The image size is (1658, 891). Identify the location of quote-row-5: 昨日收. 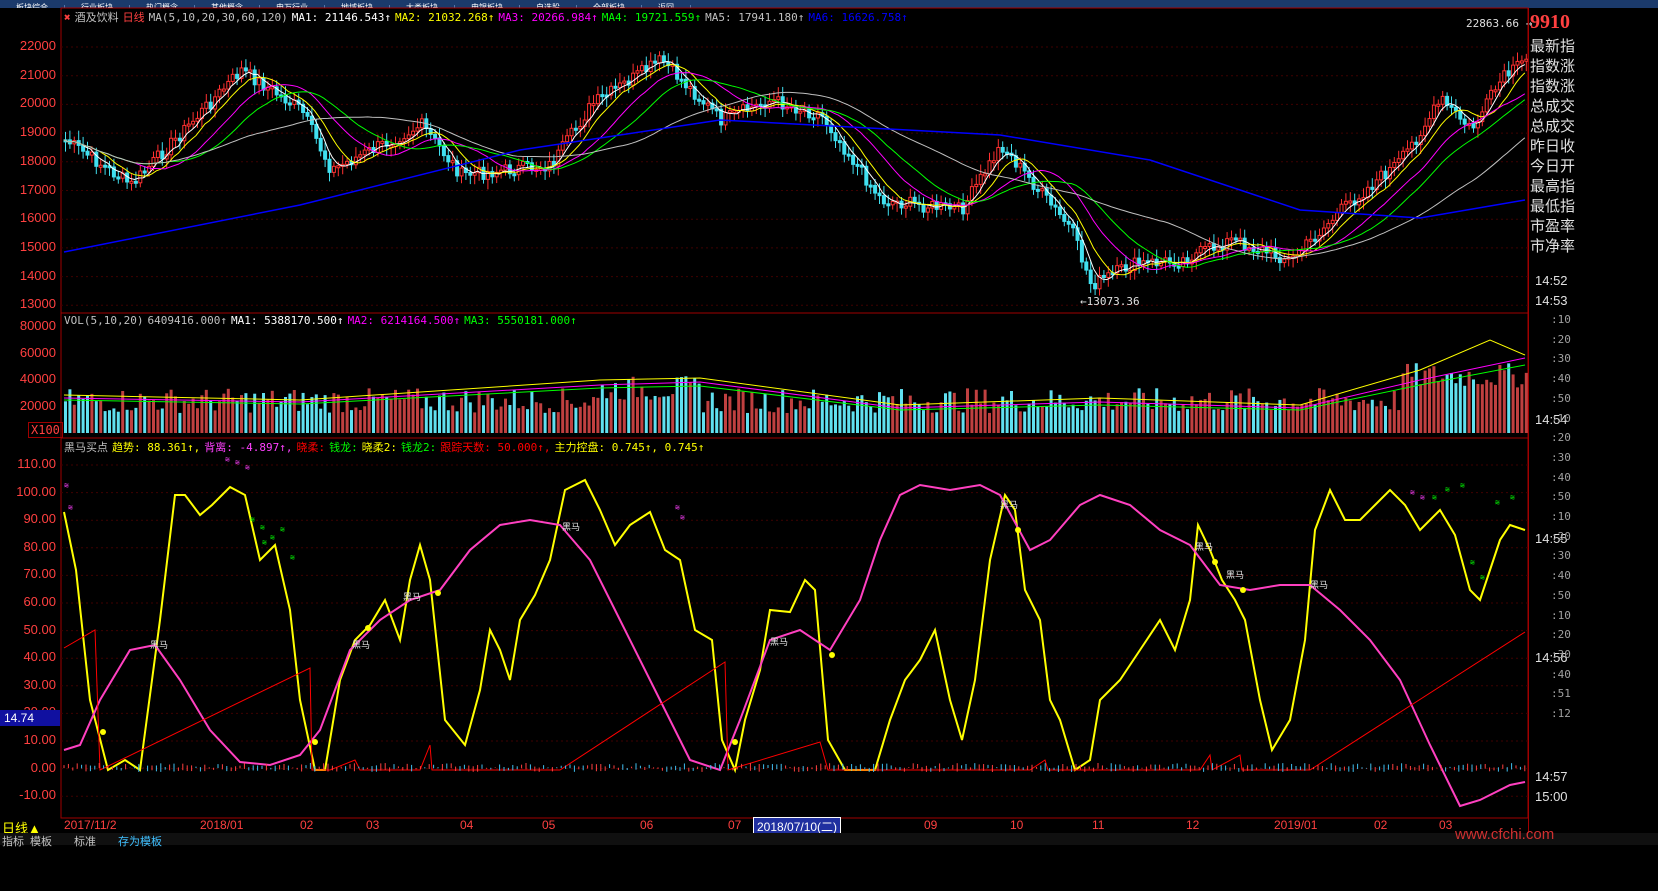
(1553, 146).